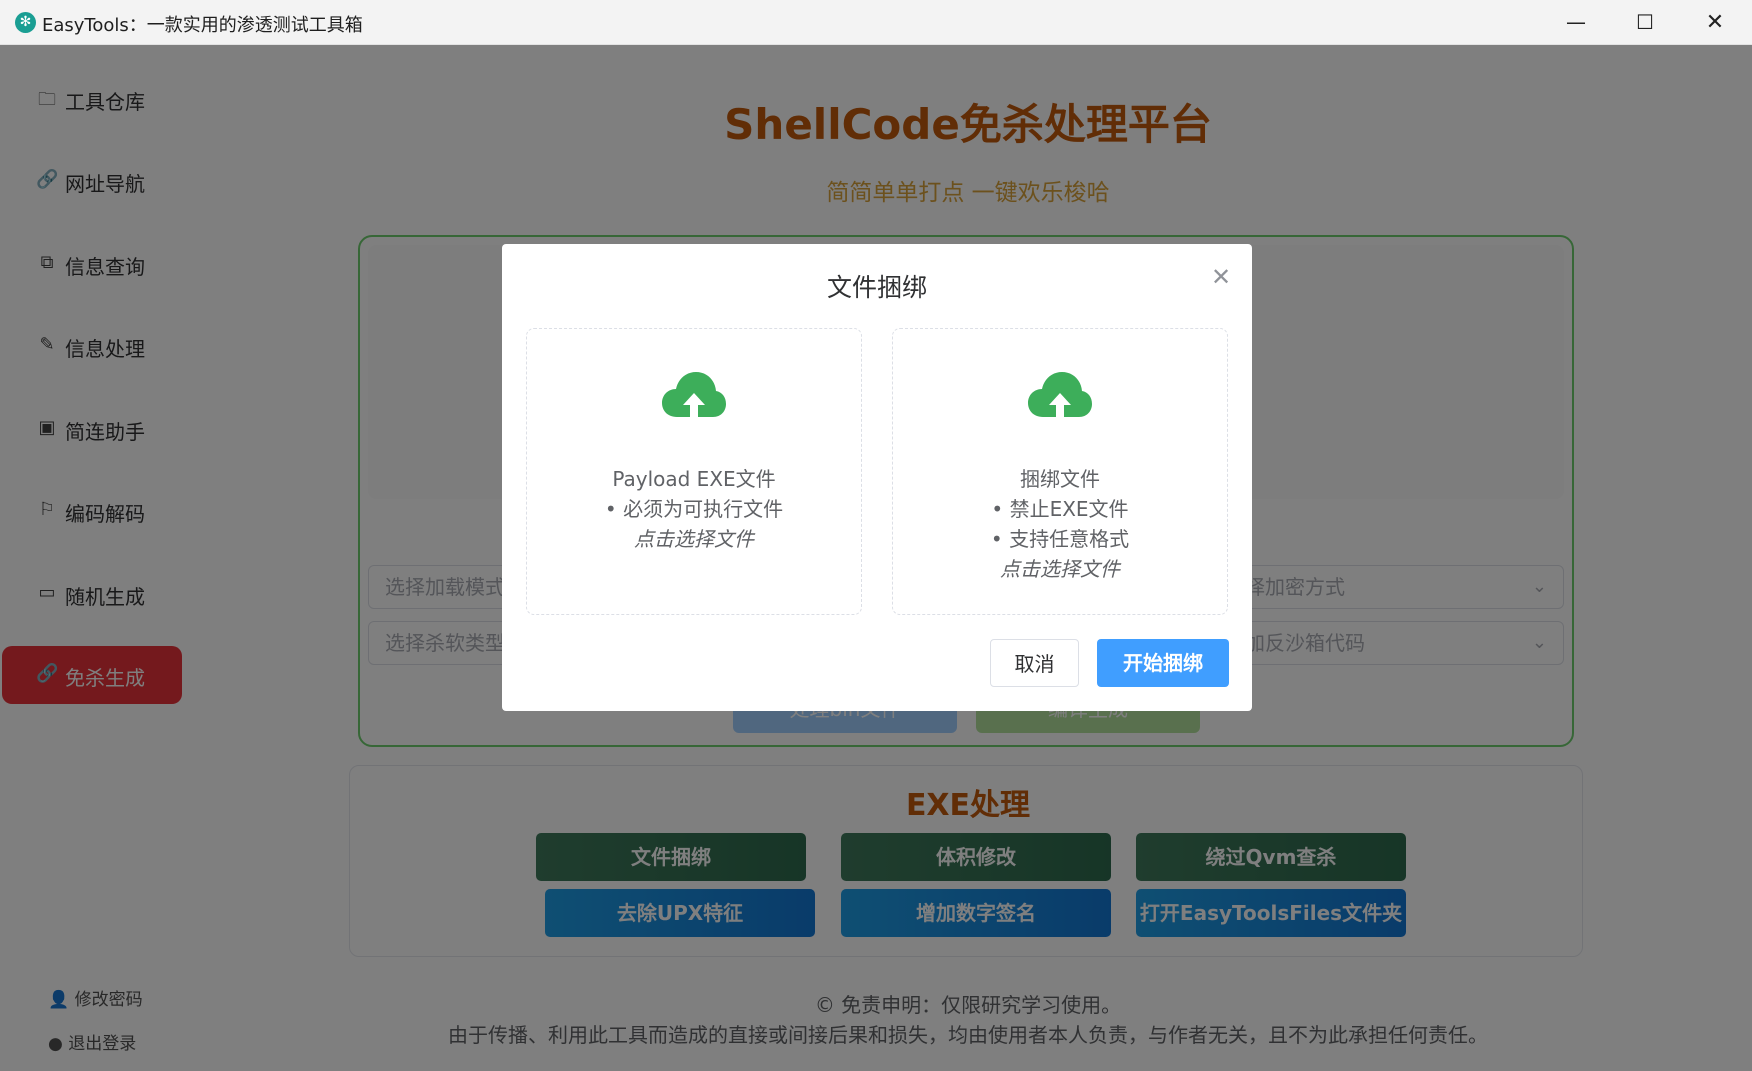 This screenshot has width=1752, height=1071. I want to click on bind-upload-rule-2: • 支持任意格式, so click(1060, 539).